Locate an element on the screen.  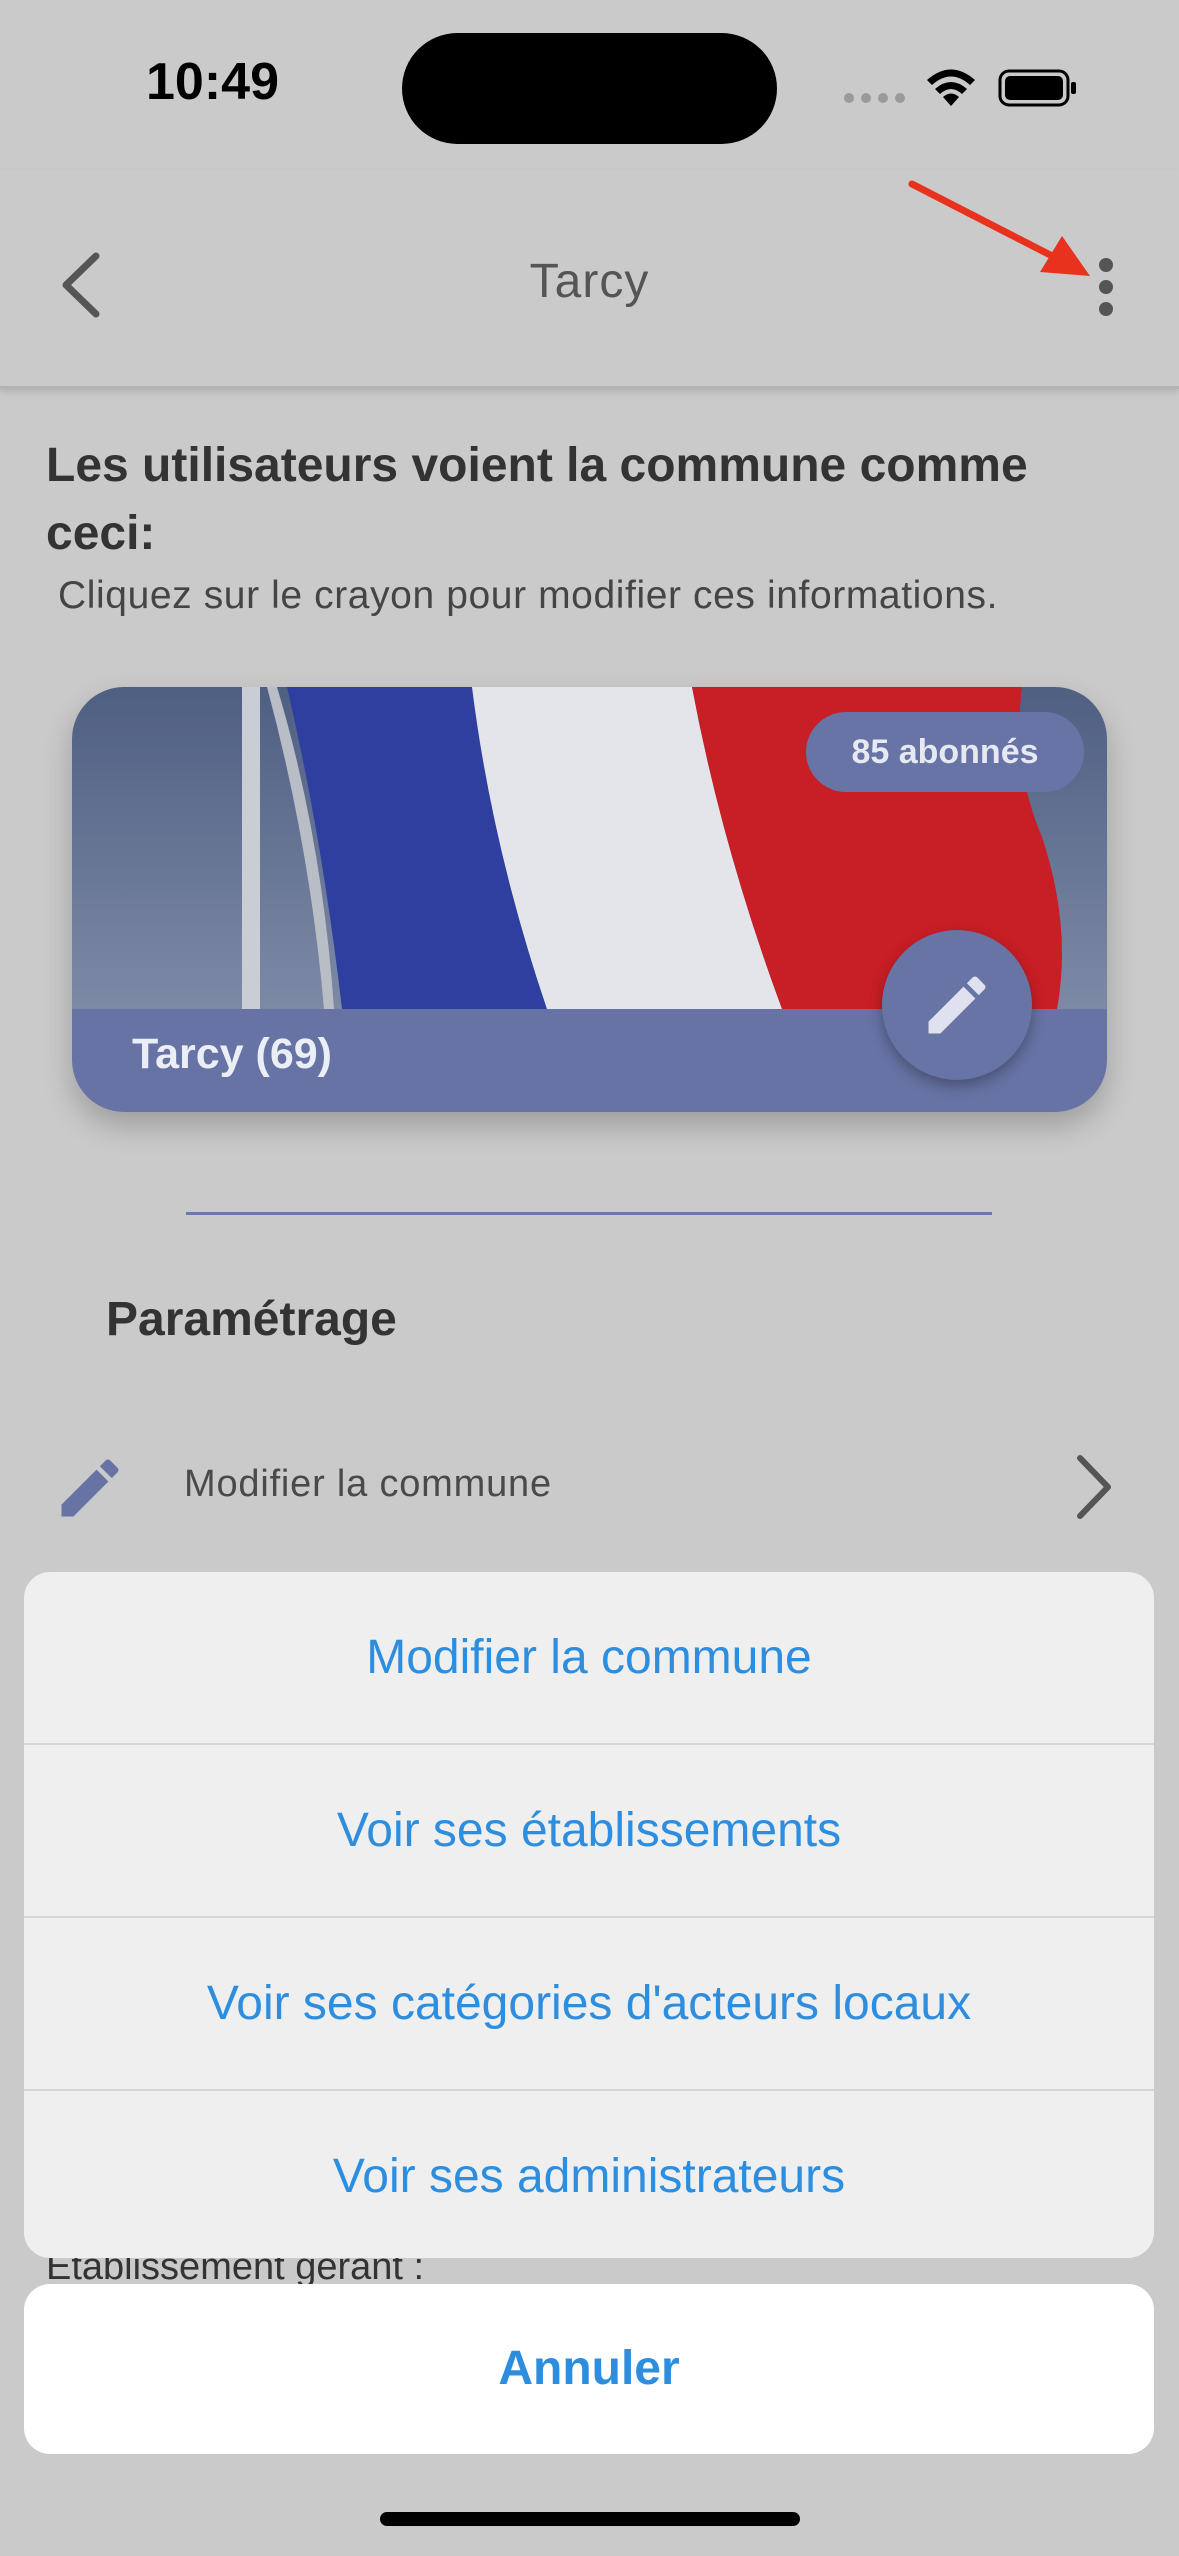
edit-commune-button is located at coordinates (957, 1005).